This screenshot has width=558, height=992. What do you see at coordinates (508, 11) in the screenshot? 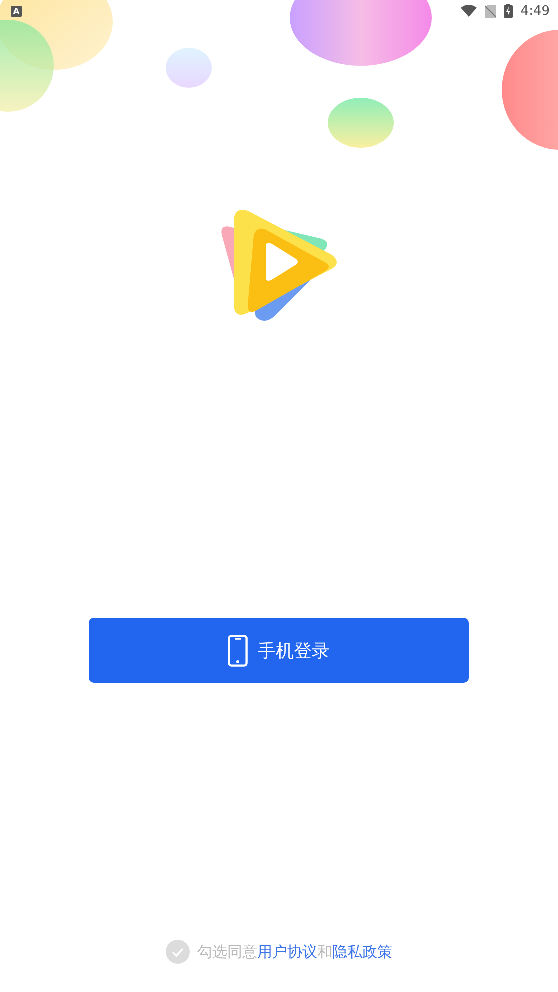
I see `battery-icon` at bounding box center [508, 11].